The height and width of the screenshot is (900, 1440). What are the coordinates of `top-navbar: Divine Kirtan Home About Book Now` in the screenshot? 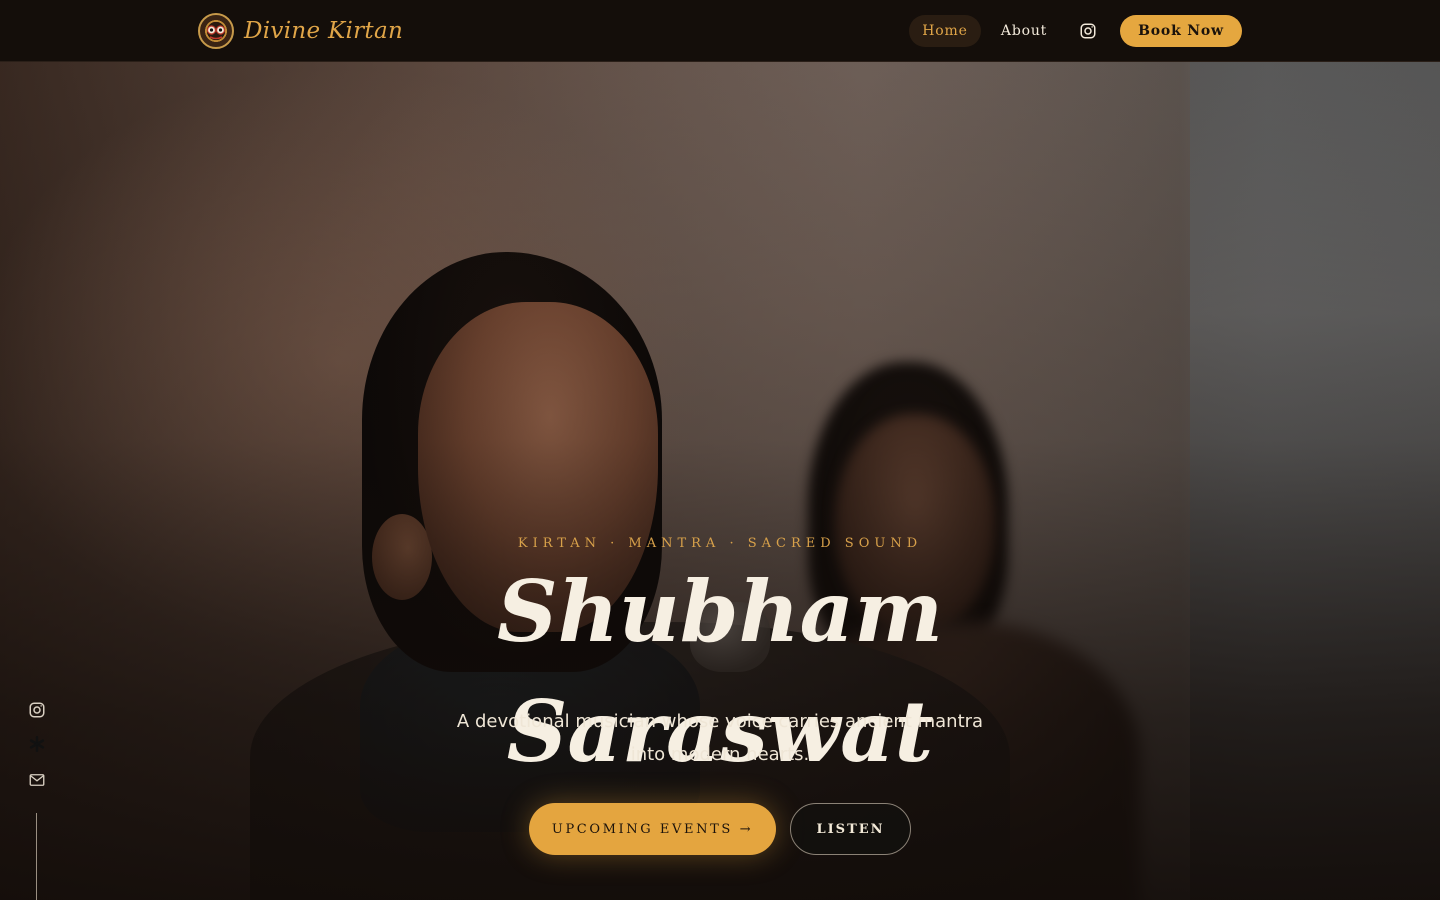 It's located at (720, 31).